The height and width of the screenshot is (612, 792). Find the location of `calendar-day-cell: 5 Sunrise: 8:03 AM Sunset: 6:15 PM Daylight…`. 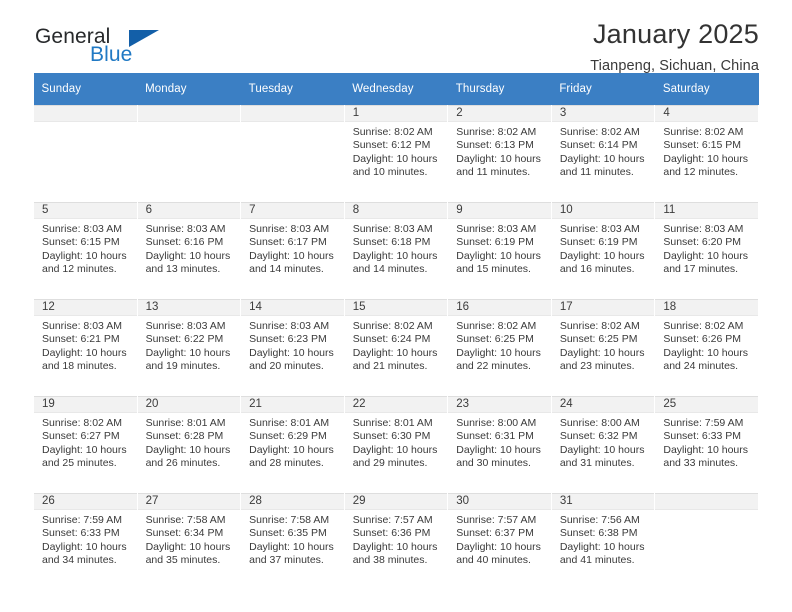

calendar-day-cell: 5 Sunrise: 8:03 AM Sunset: 6:15 PM Daylight… is located at coordinates (85, 247).